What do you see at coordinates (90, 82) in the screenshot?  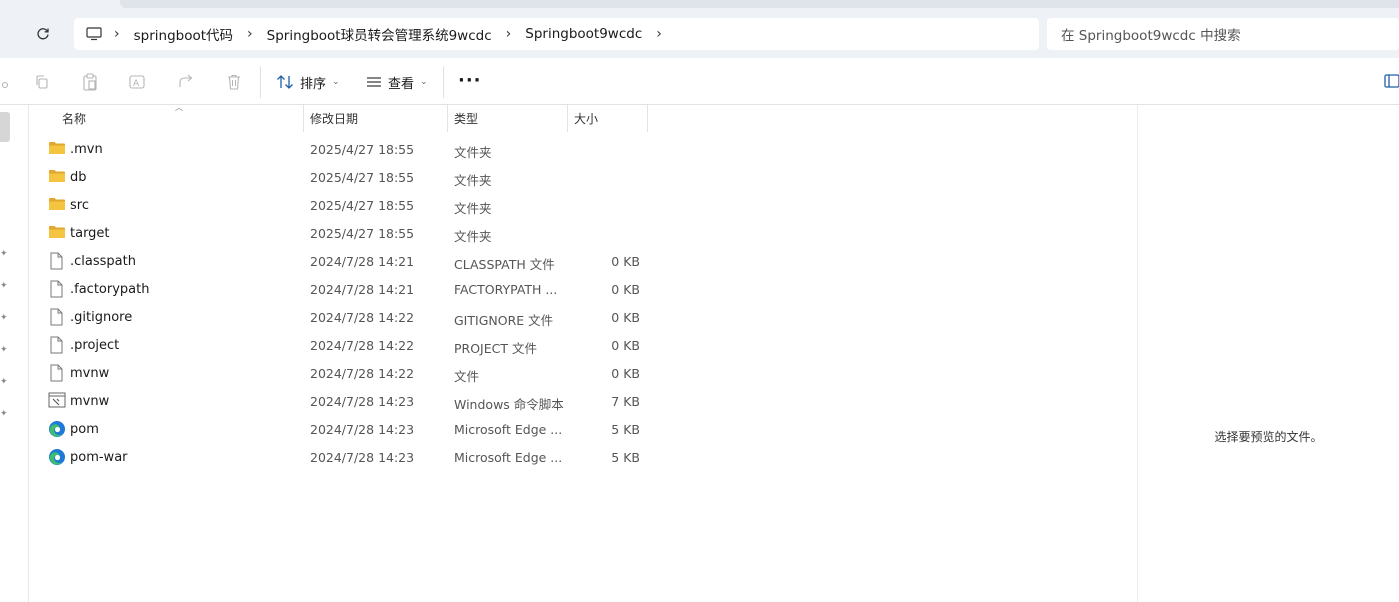 I see `paste-icon` at bounding box center [90, 82].